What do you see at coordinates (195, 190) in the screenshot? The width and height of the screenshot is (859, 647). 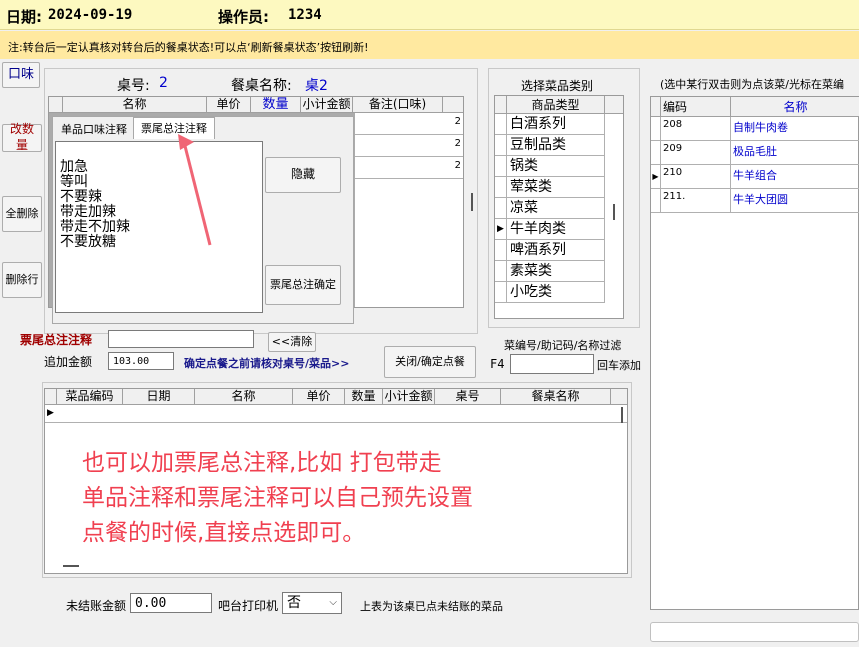 I see `arrow-icon` at bounding box center [195, 190].